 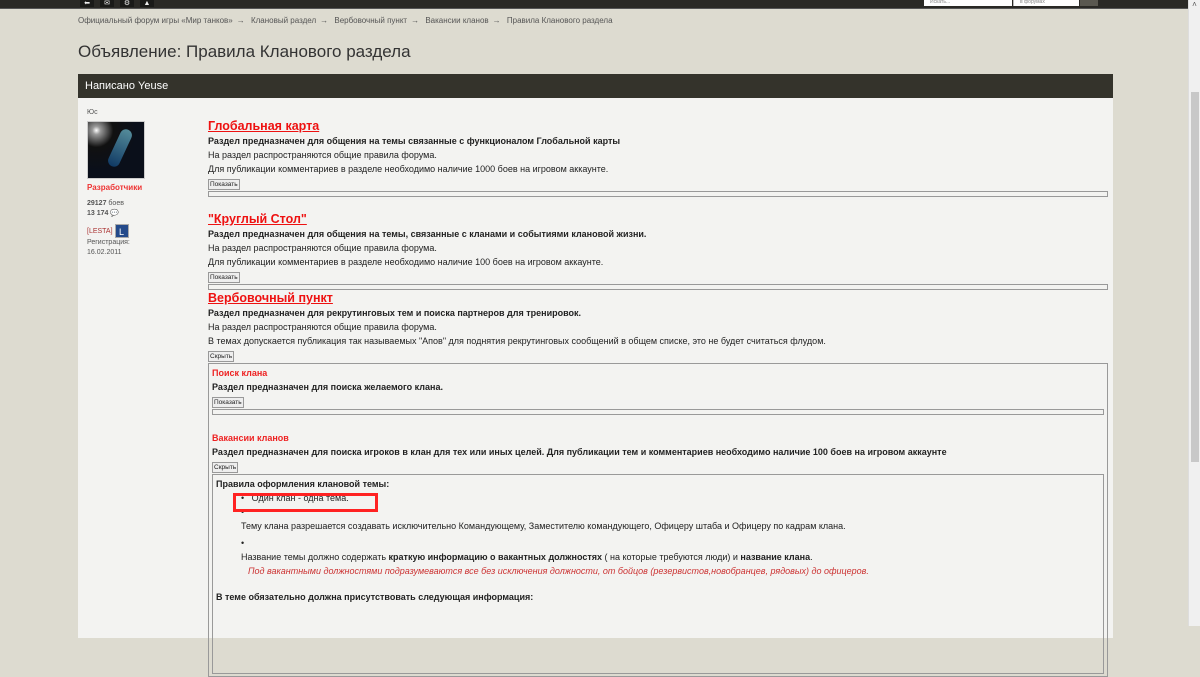 I want to click on section-title: Вербовочный пункт, so click(x=658, y=298).